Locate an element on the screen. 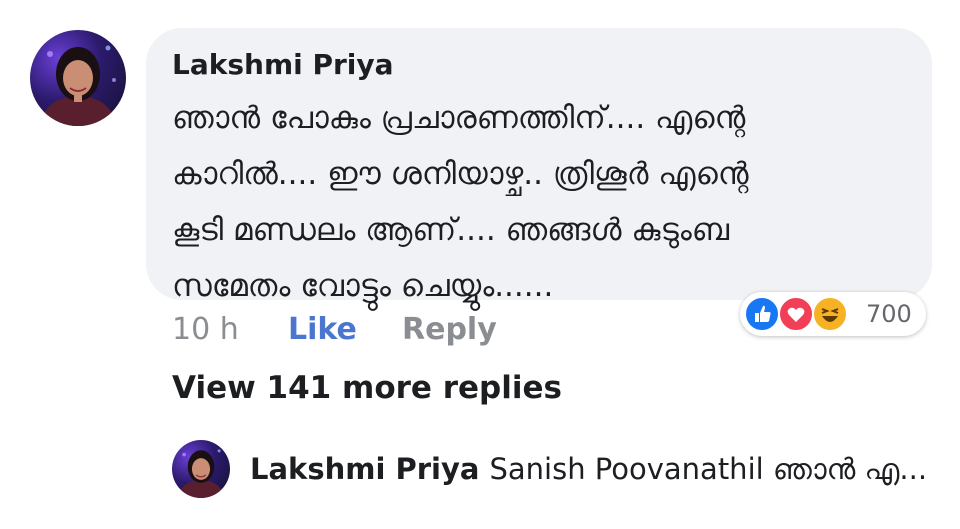 The height and width of the screenshot is (529, 960). reaction-count: 700 is located at coordinates (889, 314).